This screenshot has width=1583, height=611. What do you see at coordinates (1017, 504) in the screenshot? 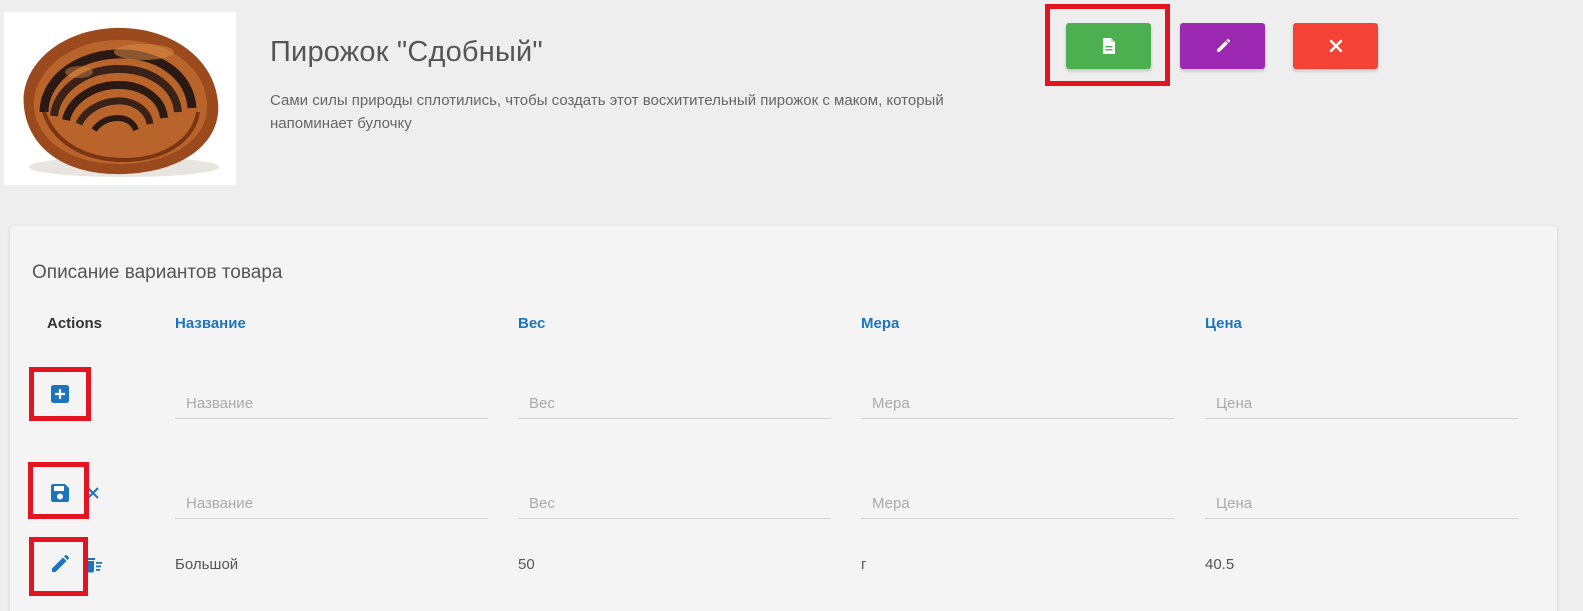
I see `edit-measure-input` at bounding box center [1017, 504].